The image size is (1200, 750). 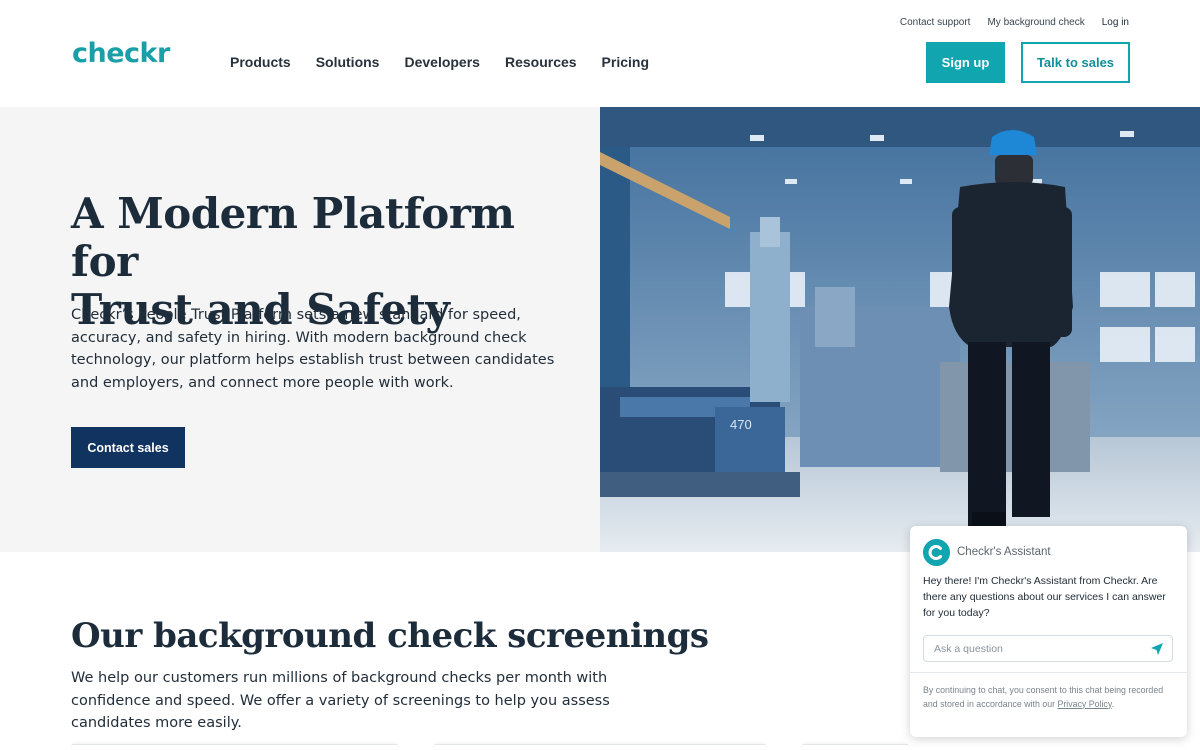 What do you see at coordinates (965, 62) in the screenshot?
I see `sign-up-button: Sign up` at bounding box center [965, 62].